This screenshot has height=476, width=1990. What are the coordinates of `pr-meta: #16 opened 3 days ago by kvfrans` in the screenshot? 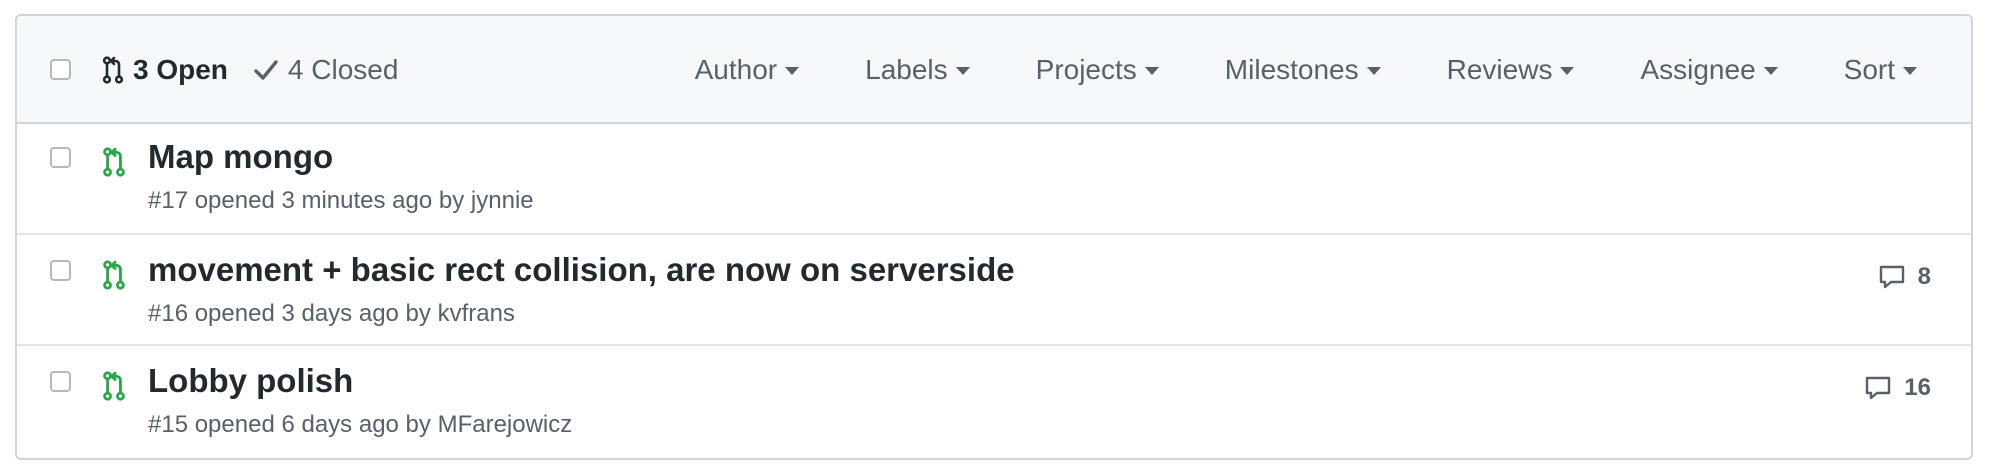 It's located at (331, 313).